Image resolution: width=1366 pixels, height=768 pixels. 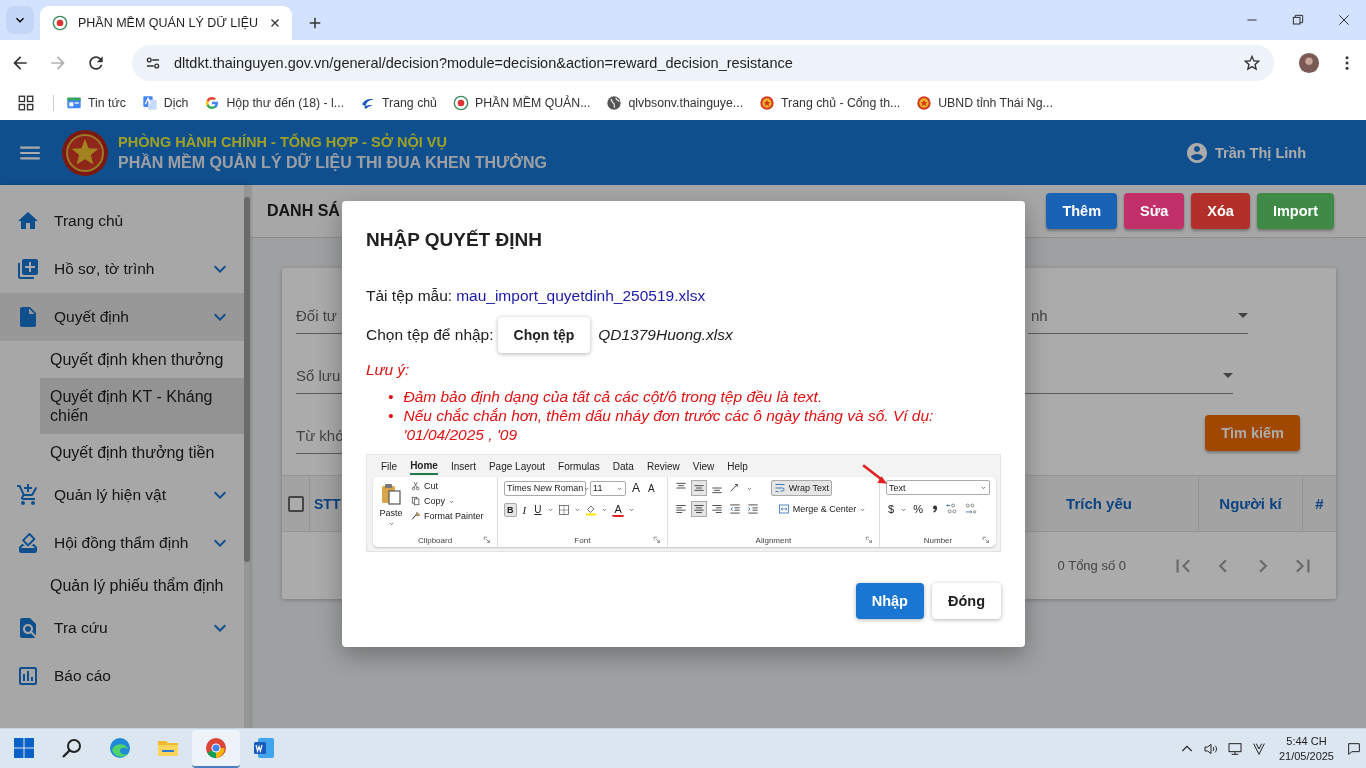 What do you see at coordinates (247, 379) in the screenshot?
I see `scrollbar-thumb` at bounding box center [247, 379].